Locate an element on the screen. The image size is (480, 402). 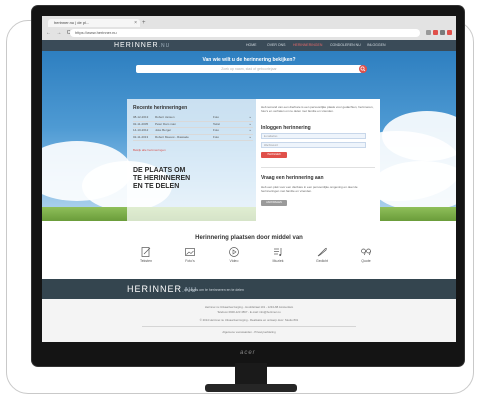
slogan-line: TE HERINNEREN is located at coordinates (162, 178).